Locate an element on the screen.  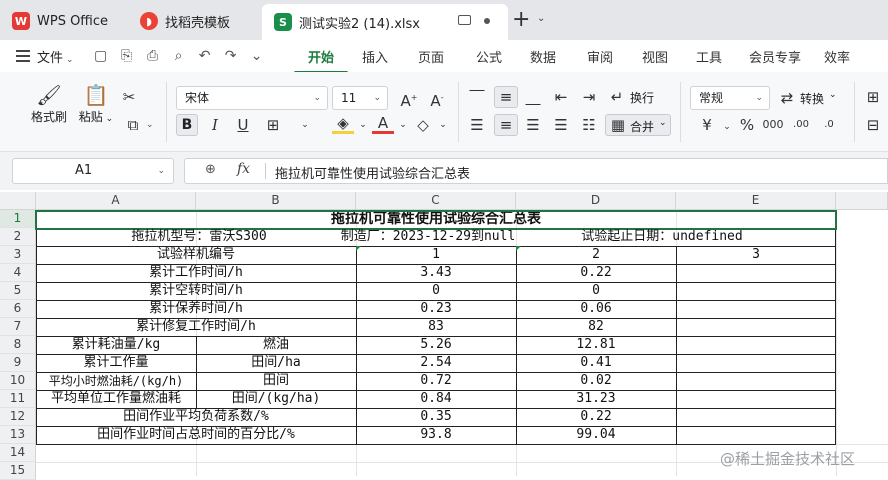
row-header-12: 12 is located at coordinates (18, 417).